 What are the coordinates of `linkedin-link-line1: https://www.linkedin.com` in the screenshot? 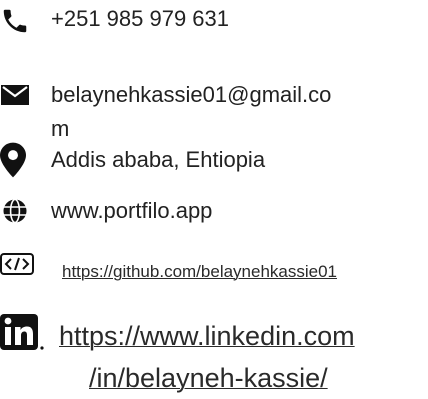 It's located at (207, 336).